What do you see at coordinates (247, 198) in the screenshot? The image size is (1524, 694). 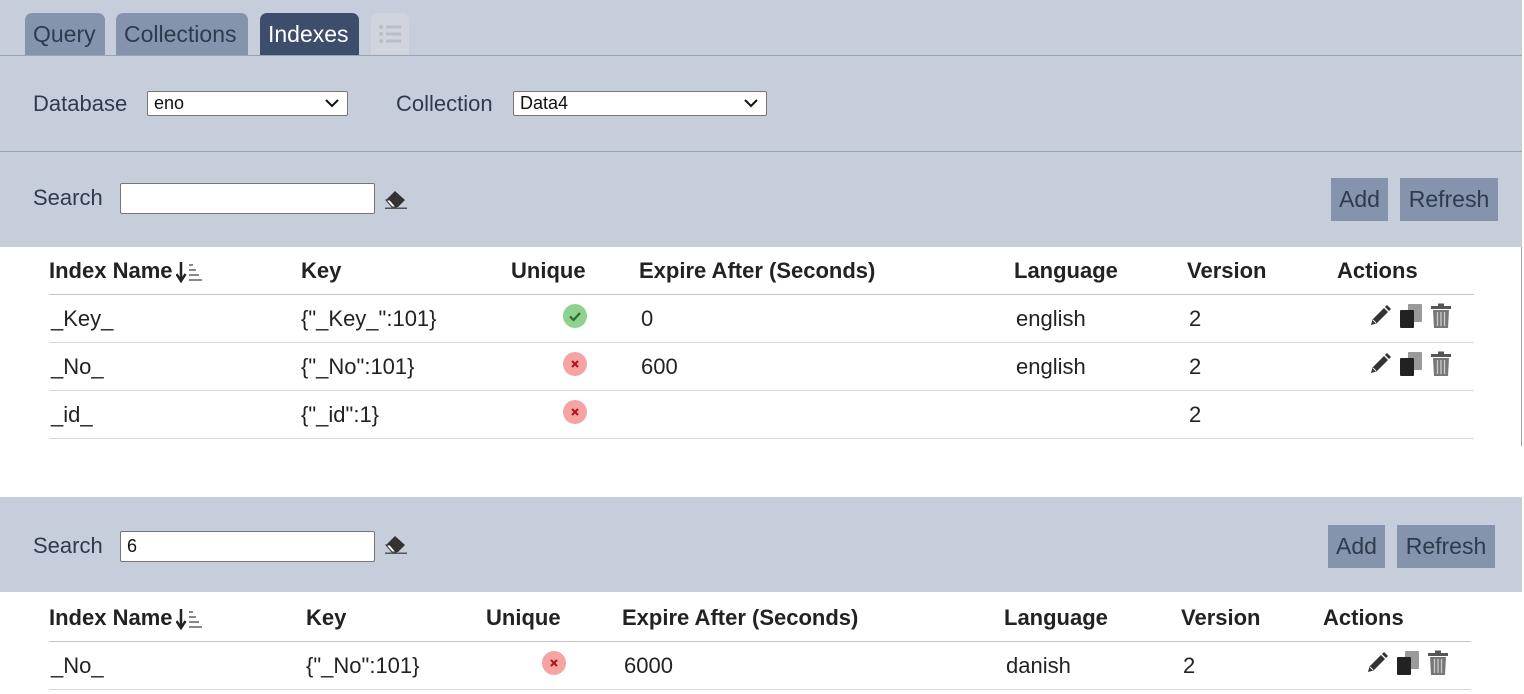 I see `search-input` at bounding box center [247, 198].